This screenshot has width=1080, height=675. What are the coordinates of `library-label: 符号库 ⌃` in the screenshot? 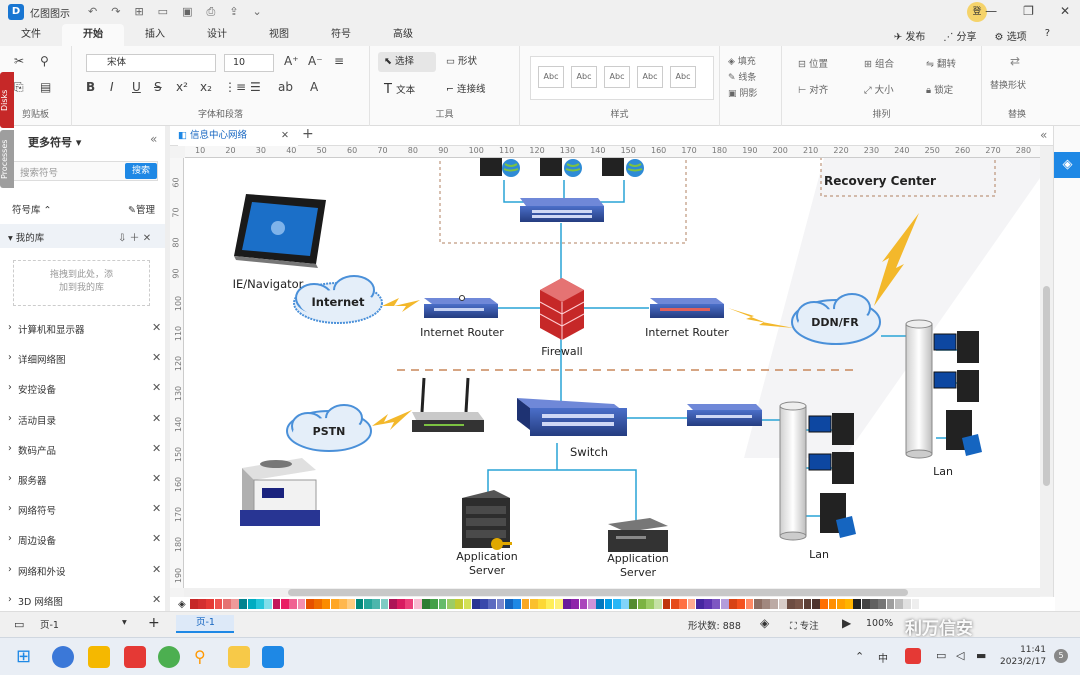 It's located at (32, 209).